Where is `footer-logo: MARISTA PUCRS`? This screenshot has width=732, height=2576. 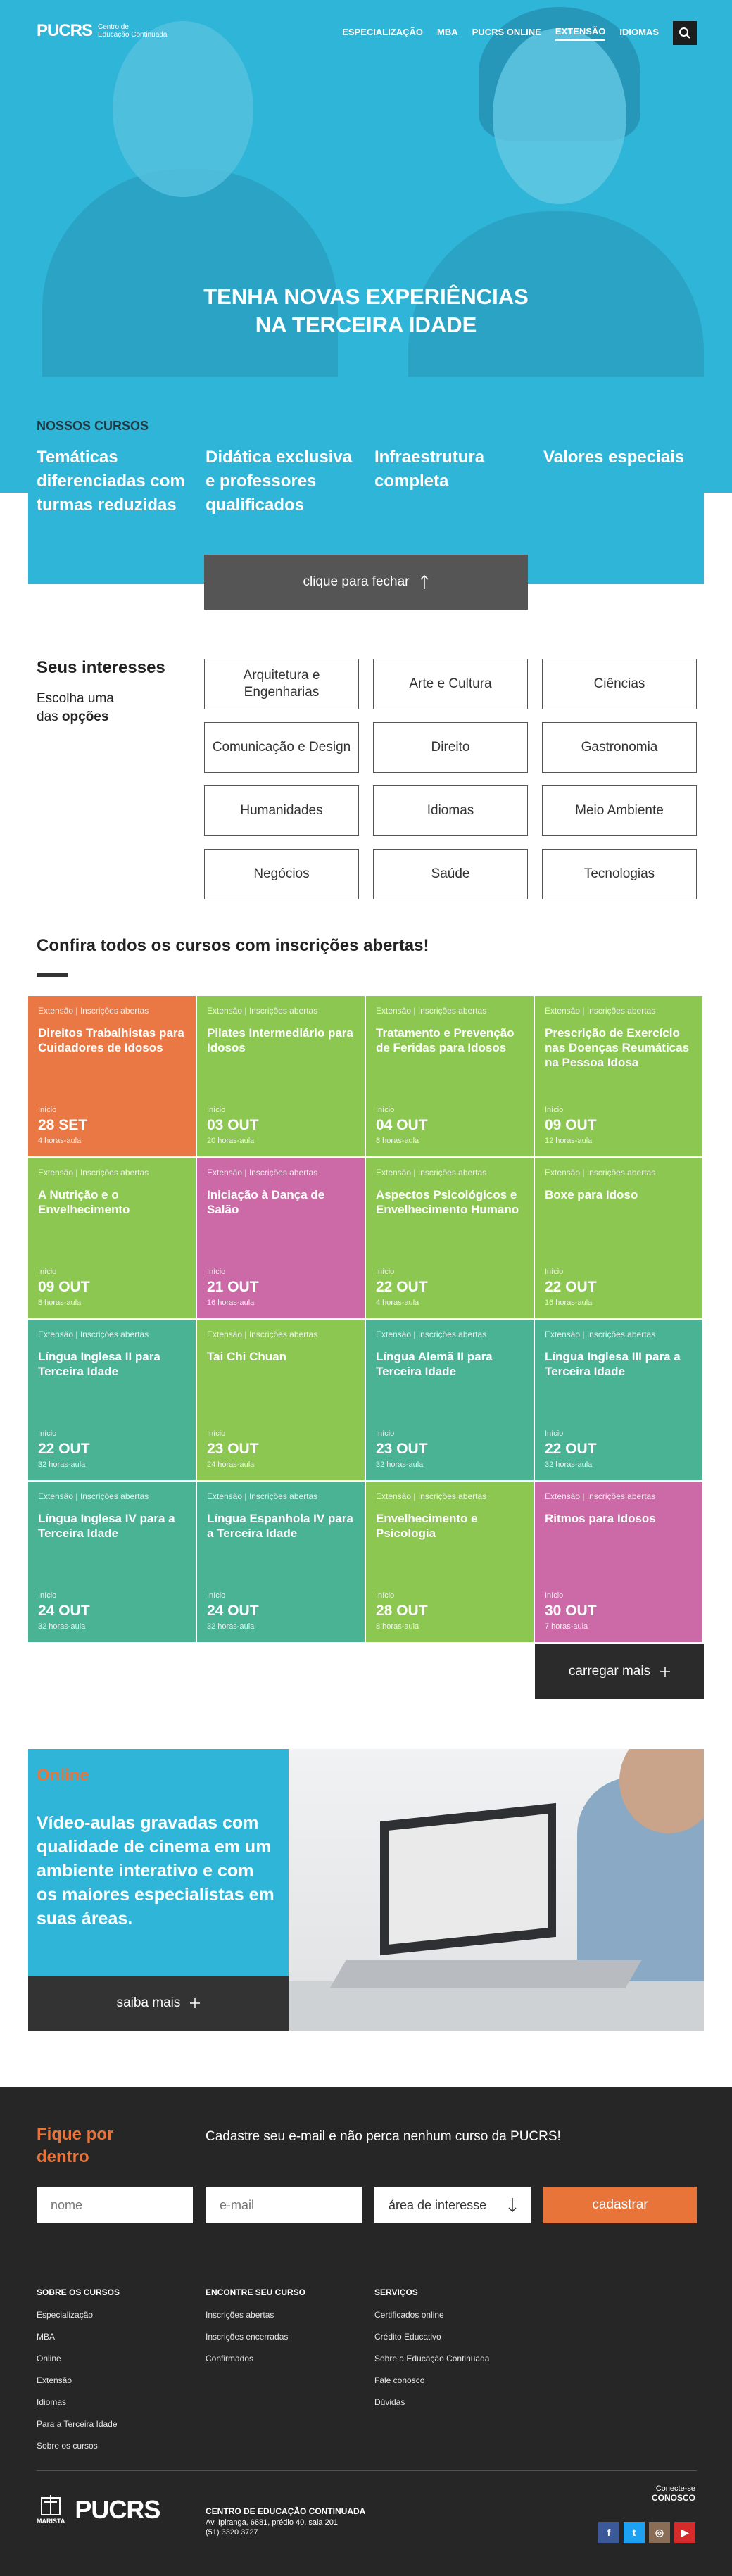 footer-logo: MARISTA PUCRS is located at coordinates (98, 2510).